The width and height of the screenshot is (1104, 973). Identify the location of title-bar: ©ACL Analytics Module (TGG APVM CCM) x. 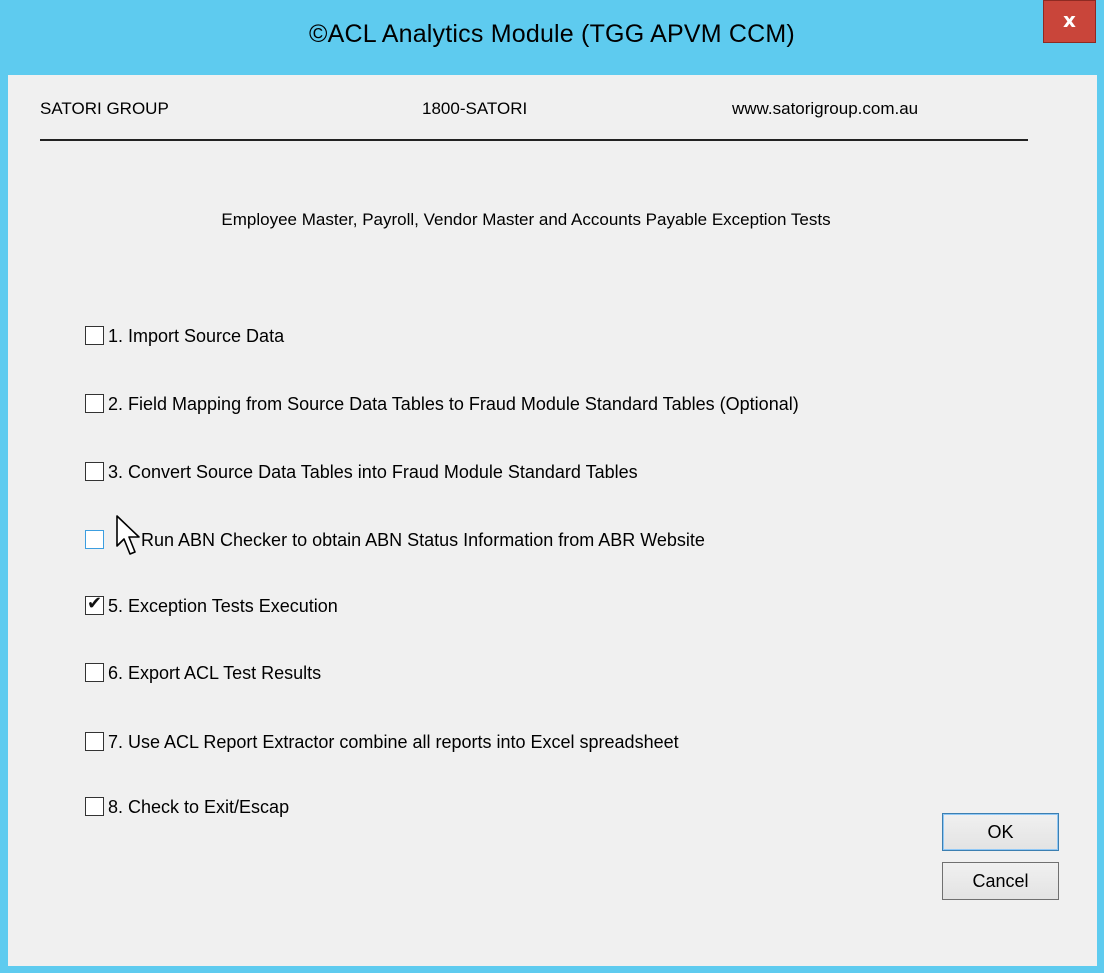
(552, 37).